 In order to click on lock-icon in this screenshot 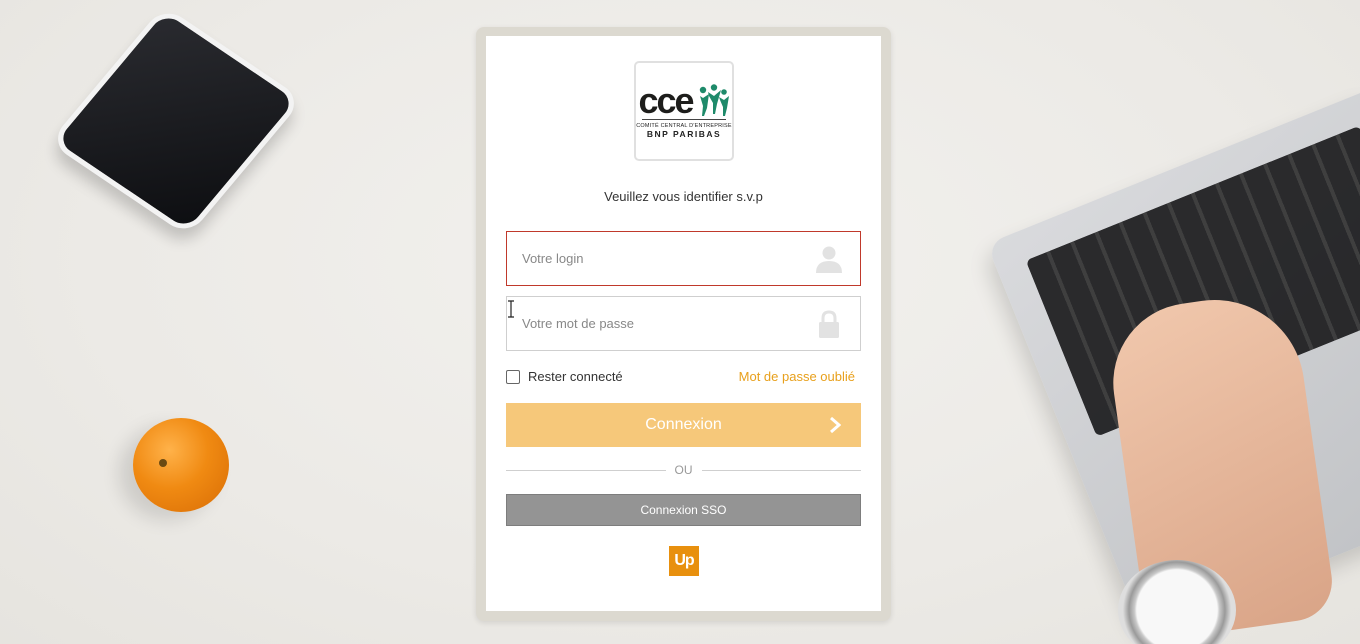, I will do `click(829, 324)`.